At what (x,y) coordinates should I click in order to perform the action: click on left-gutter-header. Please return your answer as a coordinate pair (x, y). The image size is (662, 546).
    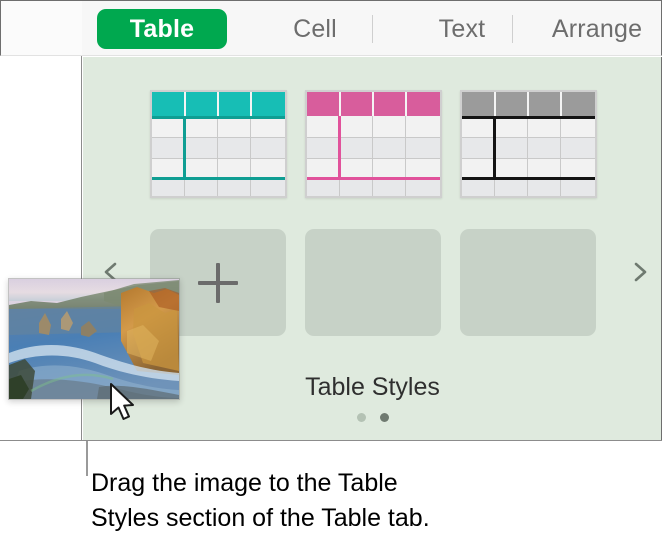
    Looking at the image, I should click on (41, 28).